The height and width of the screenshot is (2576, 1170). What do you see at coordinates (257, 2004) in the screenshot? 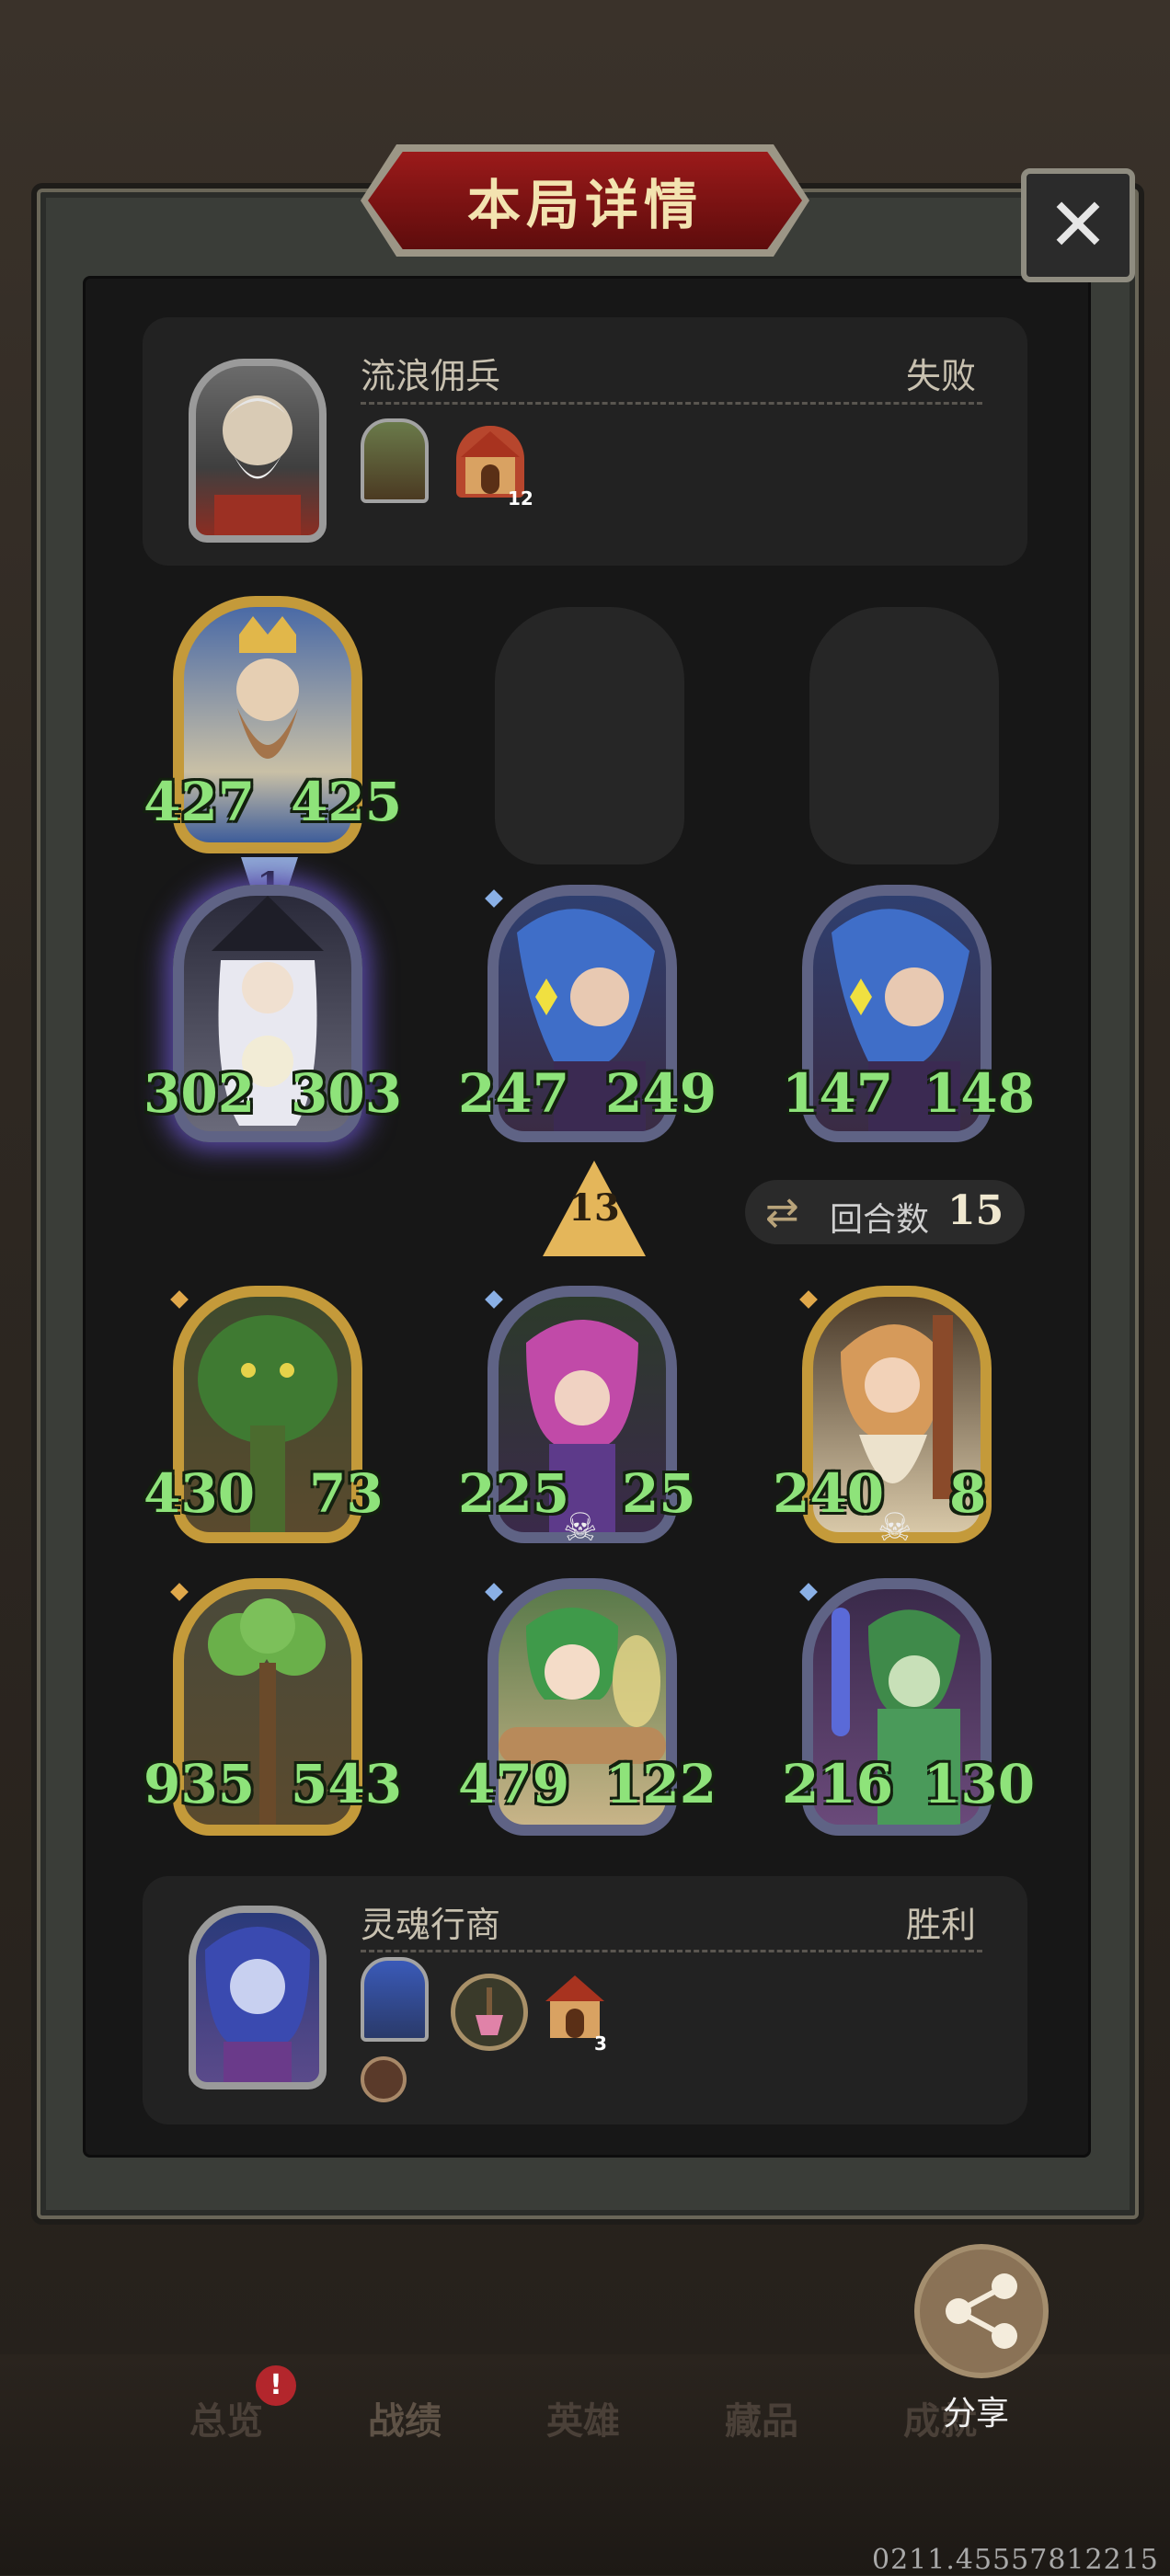
I see `soul-merchant-icon` at bounding box center [257, 2004].